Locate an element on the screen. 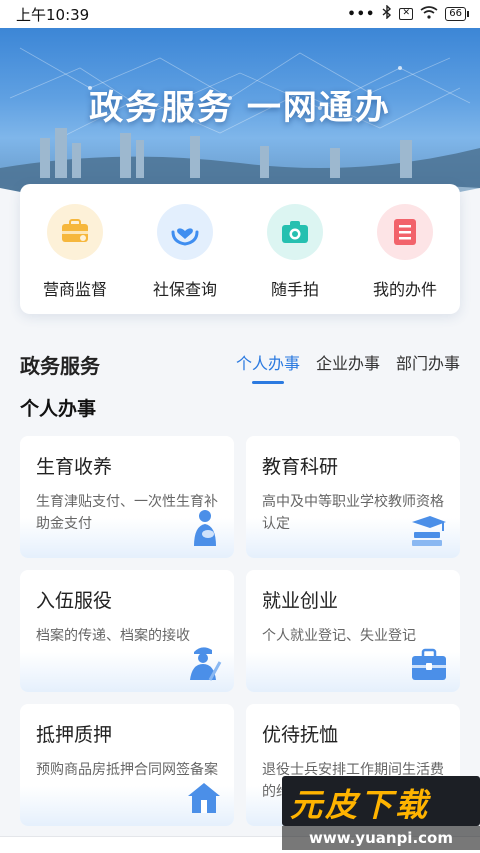  quick-item-label: 营商监督 is located at coordinates (74, 289).